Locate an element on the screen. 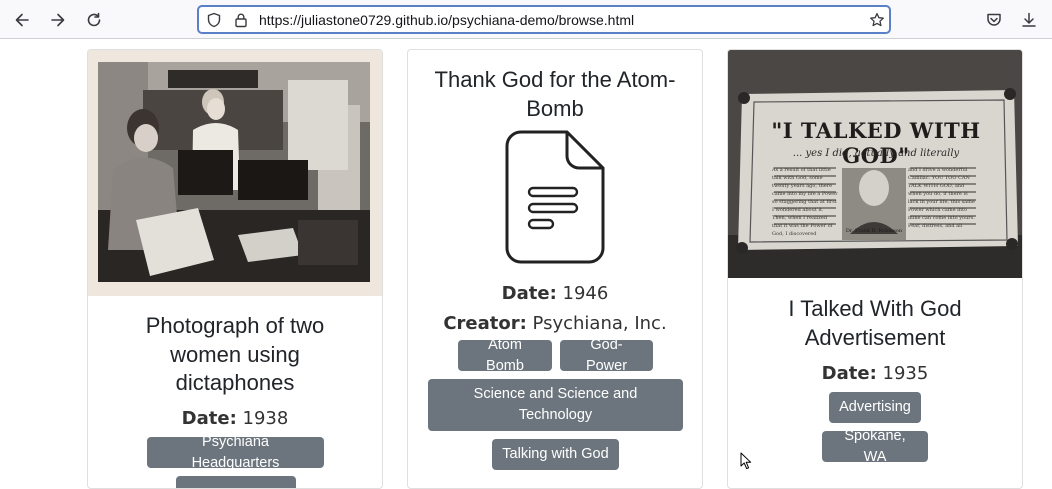 The width and height of the screenshot is (1052, 489). reload-icon is located at coordinates (94, 19).